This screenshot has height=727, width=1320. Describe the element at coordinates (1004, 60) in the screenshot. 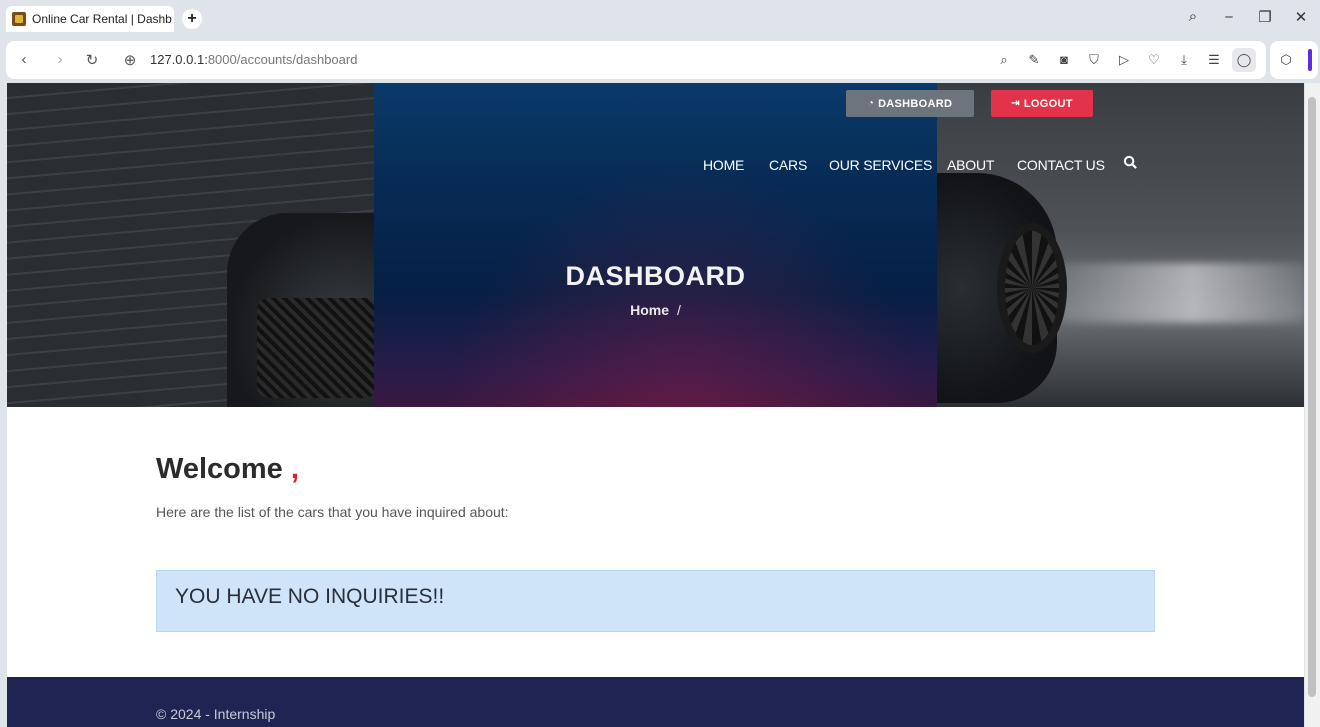

I see `zoom-search-icon: ⌕` at that location.